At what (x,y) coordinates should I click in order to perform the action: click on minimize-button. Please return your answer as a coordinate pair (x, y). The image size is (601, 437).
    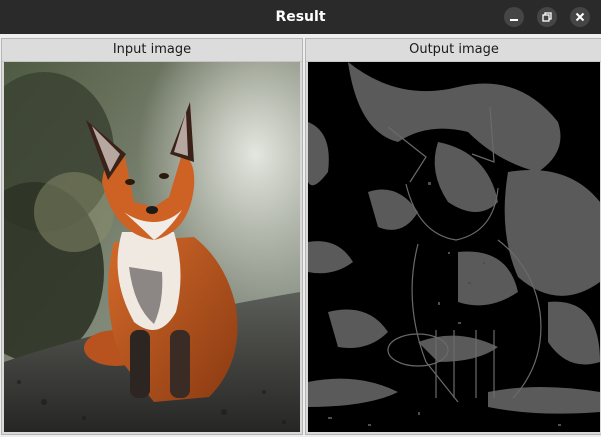
    Looking at the image, I should click on (514, 17).